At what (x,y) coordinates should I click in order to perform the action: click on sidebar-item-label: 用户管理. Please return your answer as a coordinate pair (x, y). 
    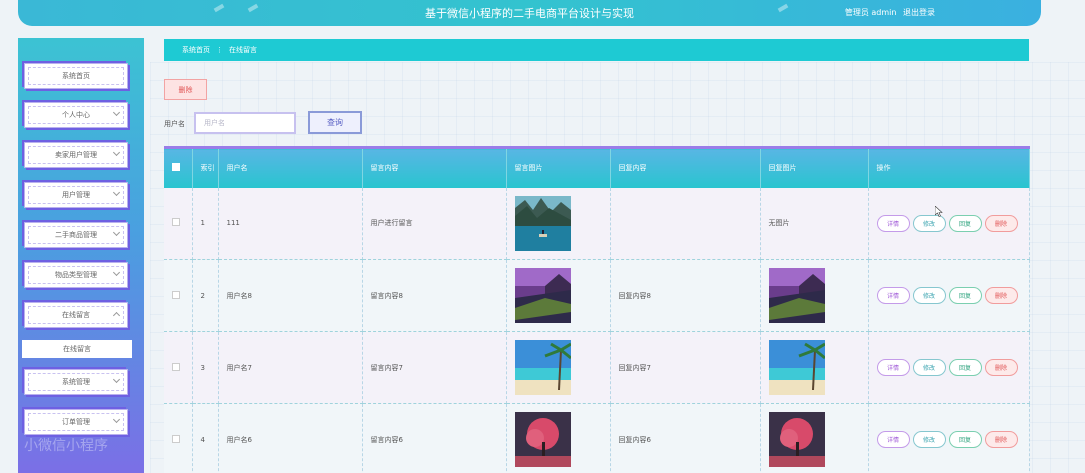
    Looking at the image, I should click on (76, 195).